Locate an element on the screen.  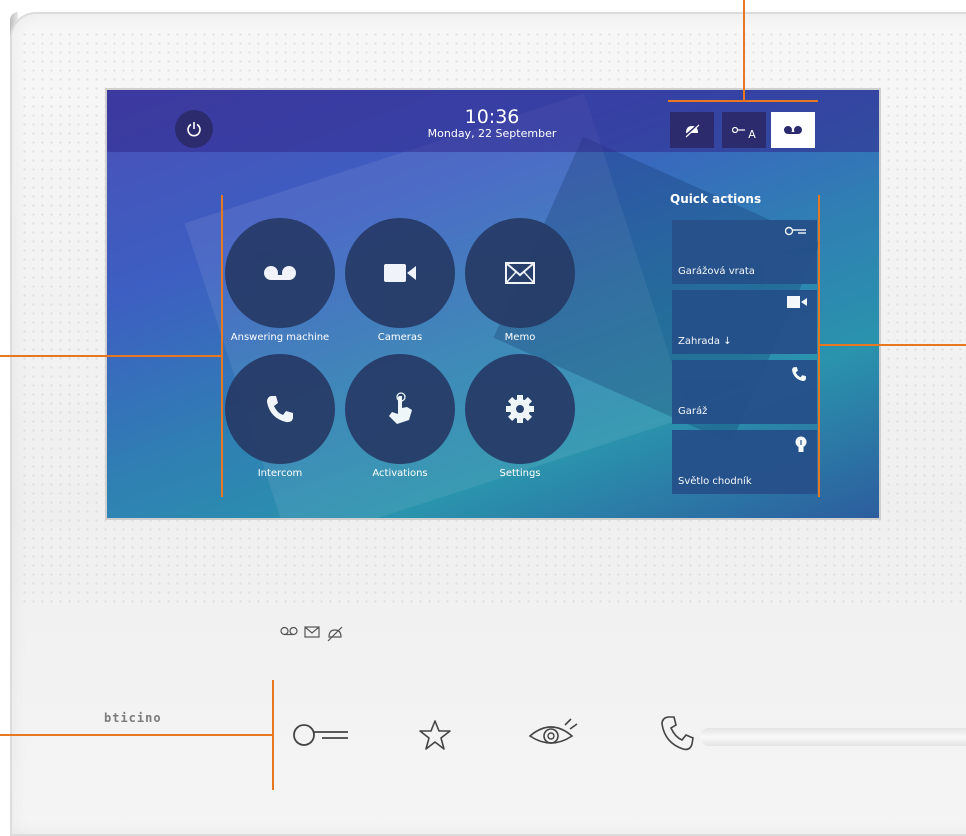
ringtone-off-icon is located at coordinates (692, 130).